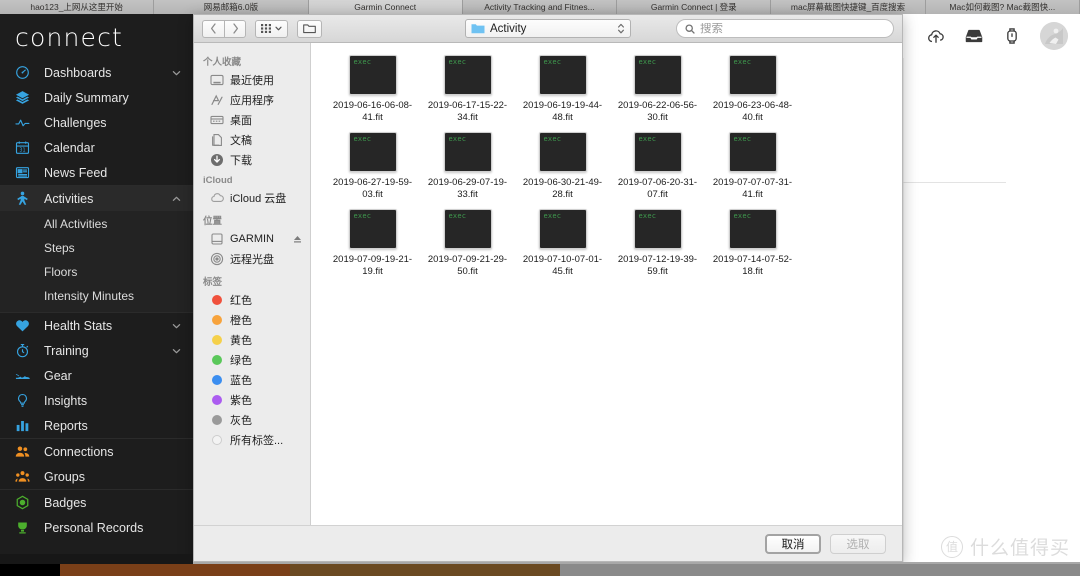 The height and width of the screenshot is (576, 1080). I want to click on finder-sidebar-item: 橙色, so click(252, 320).